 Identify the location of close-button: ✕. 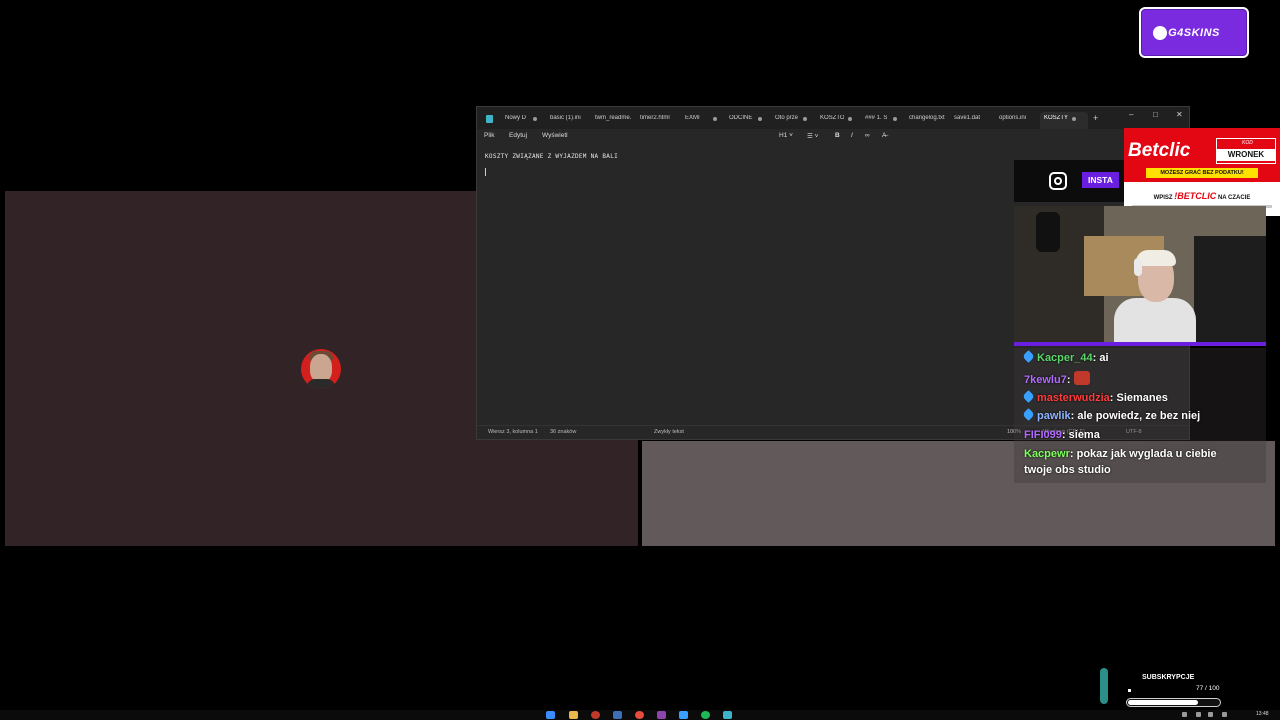
(1179, 114).